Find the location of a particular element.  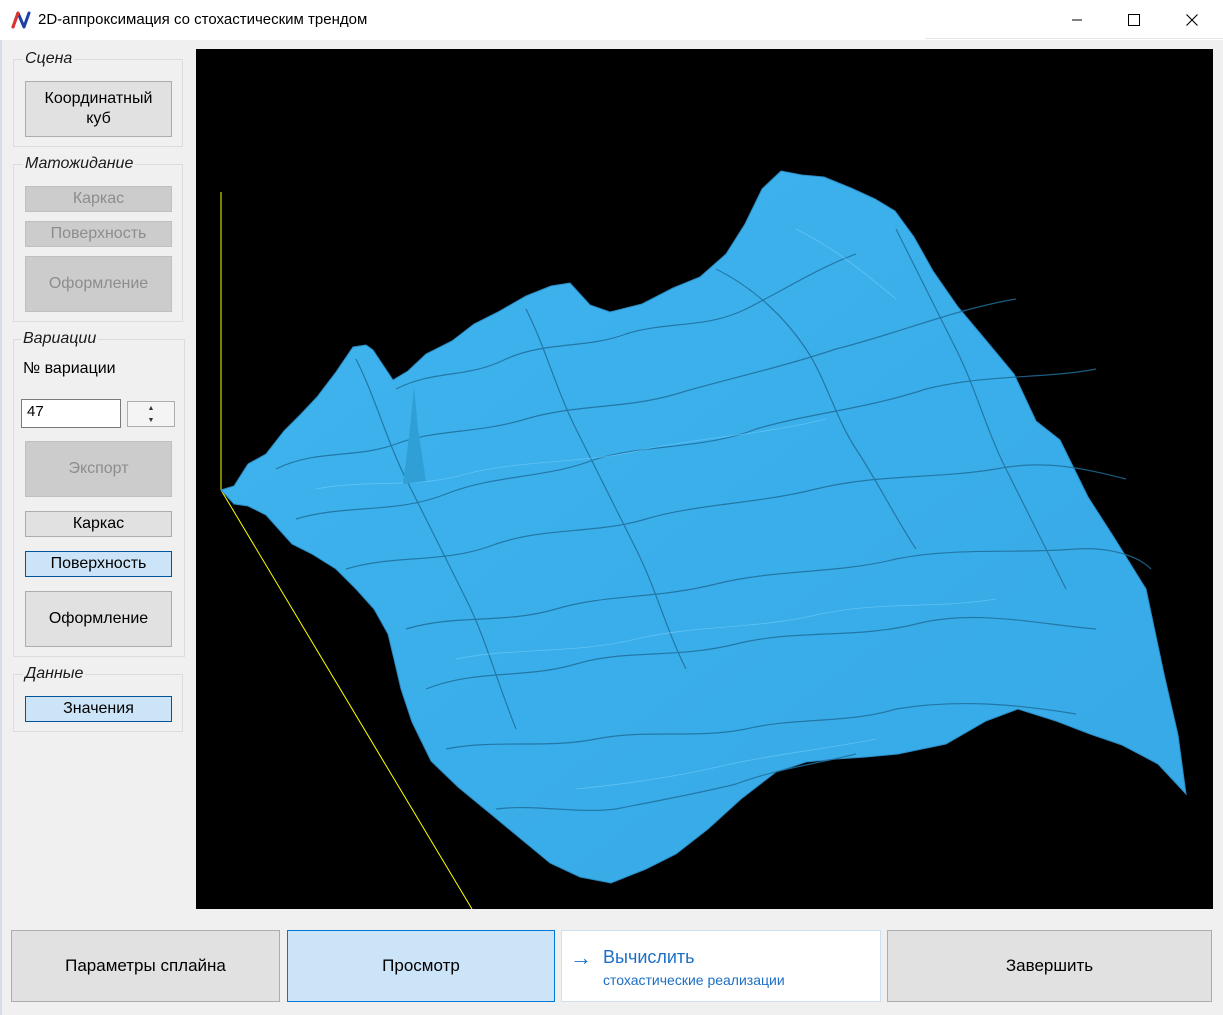

window-left-edge is located at coordinates (1, 527).